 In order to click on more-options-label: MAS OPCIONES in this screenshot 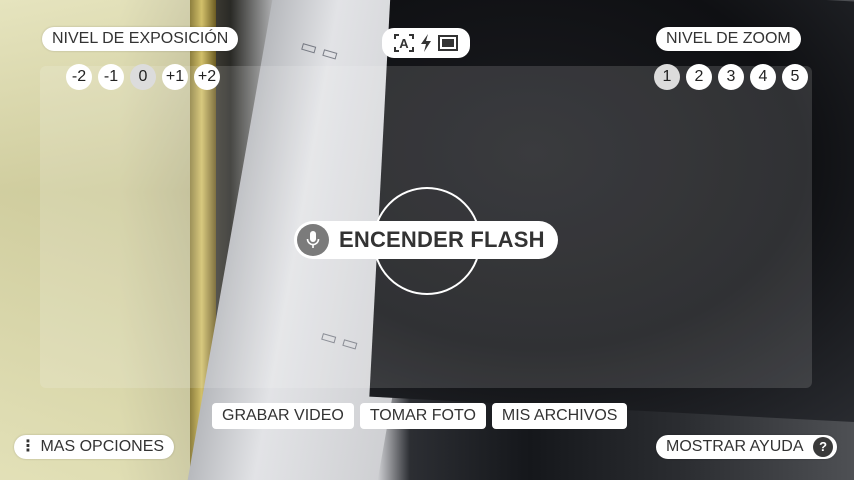, I will do `click(102, 446)`.